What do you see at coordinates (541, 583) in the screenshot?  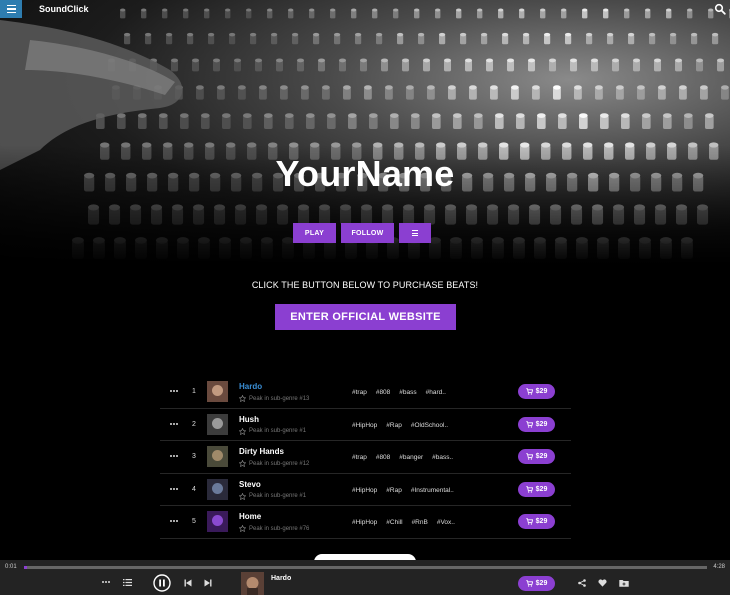 I see `player-price: $29` at bounding box center [541, 583].